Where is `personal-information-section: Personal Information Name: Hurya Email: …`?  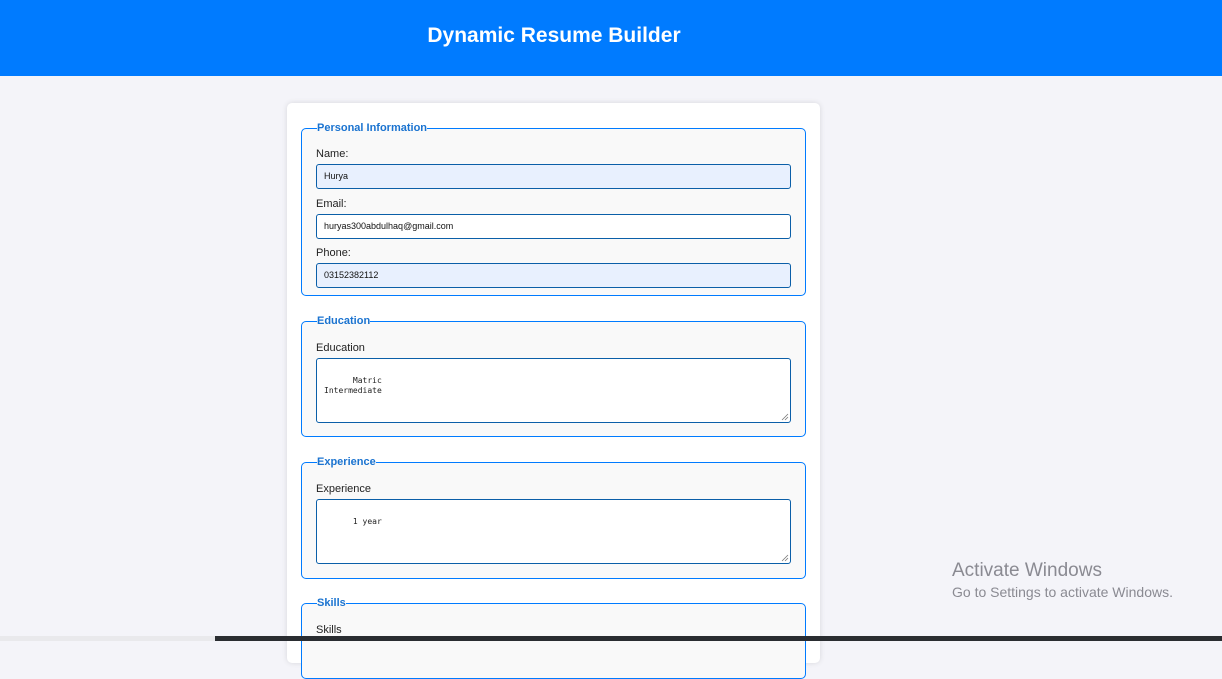 personal-information-section: Personal Information Name: Hurya Email: … is located at coordinates (553, 209).